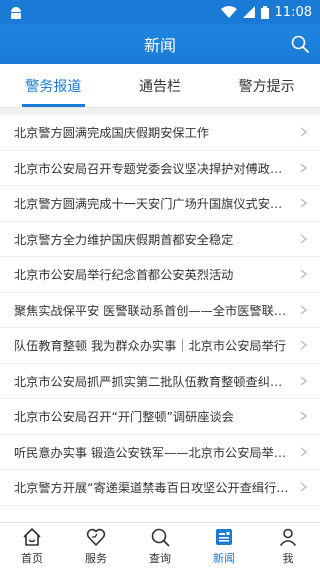 The height and width of the screenshot is (568, 320). Describe the element at coordinates (154, 488) in the screenshot. I see `news-title: 北京警方开展“寄递渠道禁毒百日攻坚公开查缉行动”` at that location.